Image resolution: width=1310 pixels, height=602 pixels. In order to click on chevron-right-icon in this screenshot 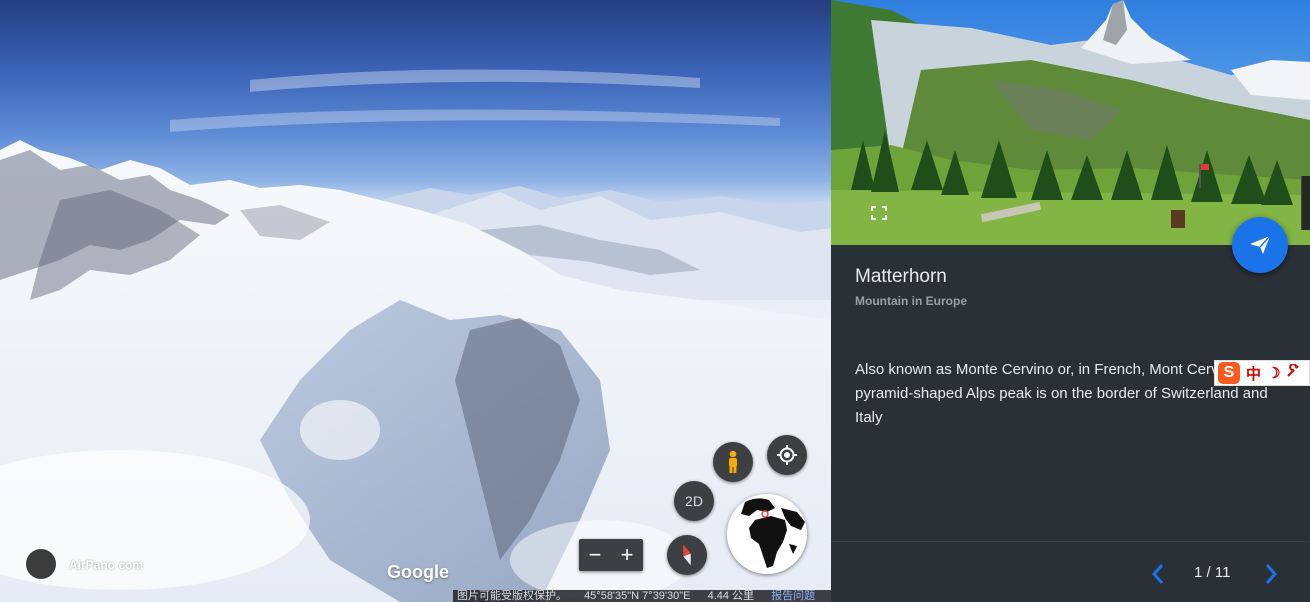, I will do `click(1271, 574)`.